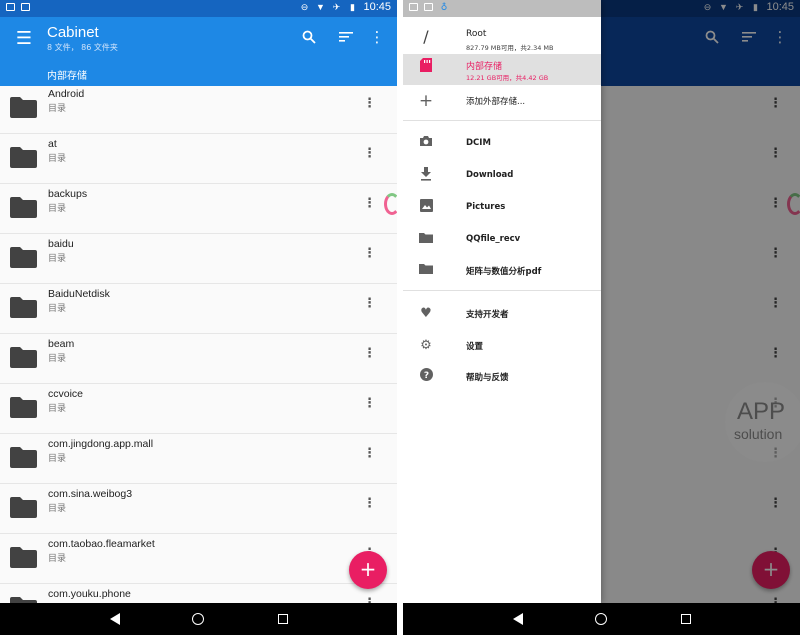  Describe the element at coordinates (61, 244) in the screenshot. I see `file-name: baidu` at that location.